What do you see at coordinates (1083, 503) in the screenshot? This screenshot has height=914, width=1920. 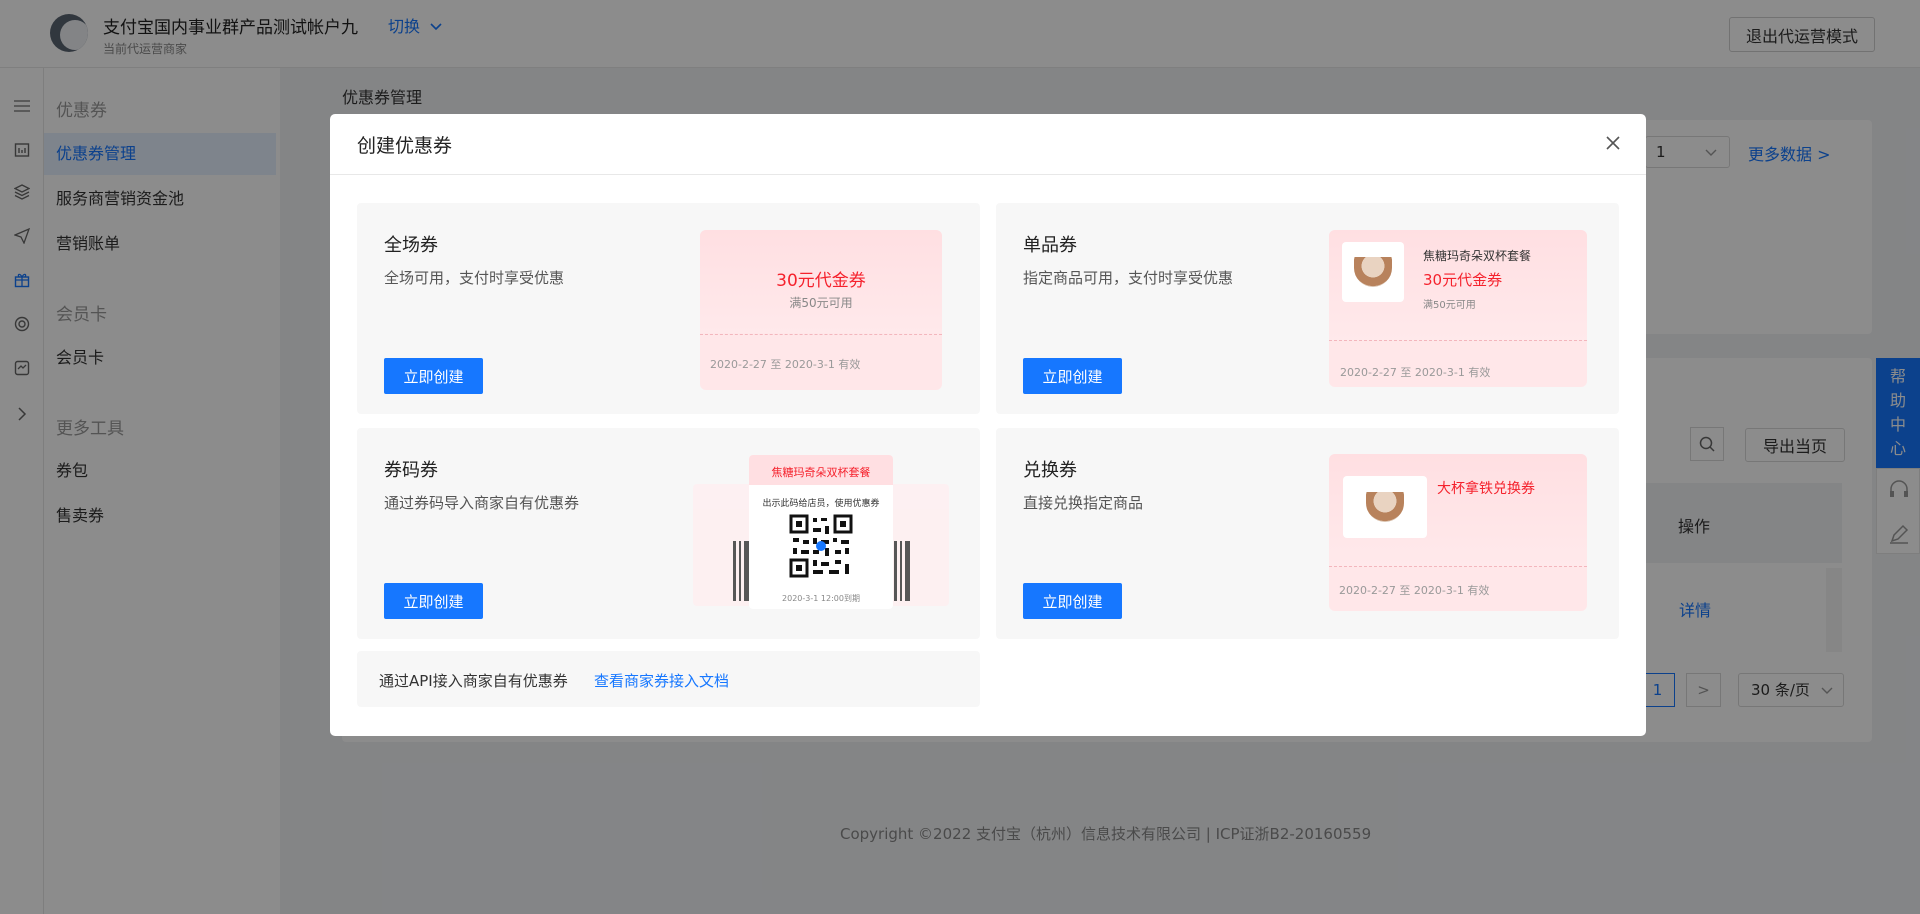 I see `option-description: 直接兑换指定商品` at bounding box center [1083, 503].